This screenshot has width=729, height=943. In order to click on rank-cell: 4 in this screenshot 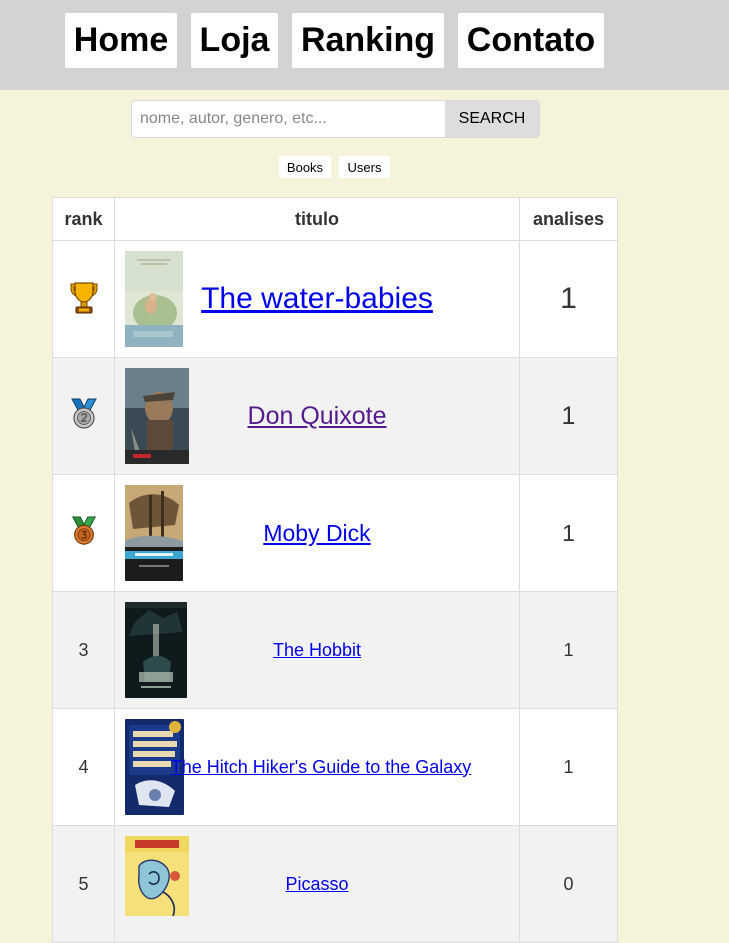, I will do `click(83, 767)`.